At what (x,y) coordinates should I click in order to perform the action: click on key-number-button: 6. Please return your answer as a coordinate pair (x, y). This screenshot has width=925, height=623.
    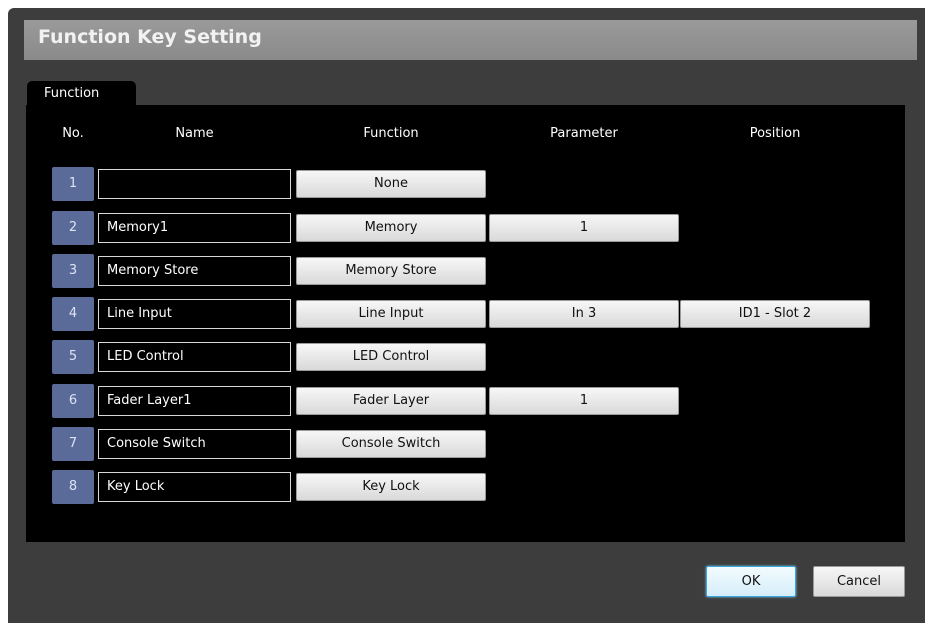
    Looking at the image, I should click on (73, 401).